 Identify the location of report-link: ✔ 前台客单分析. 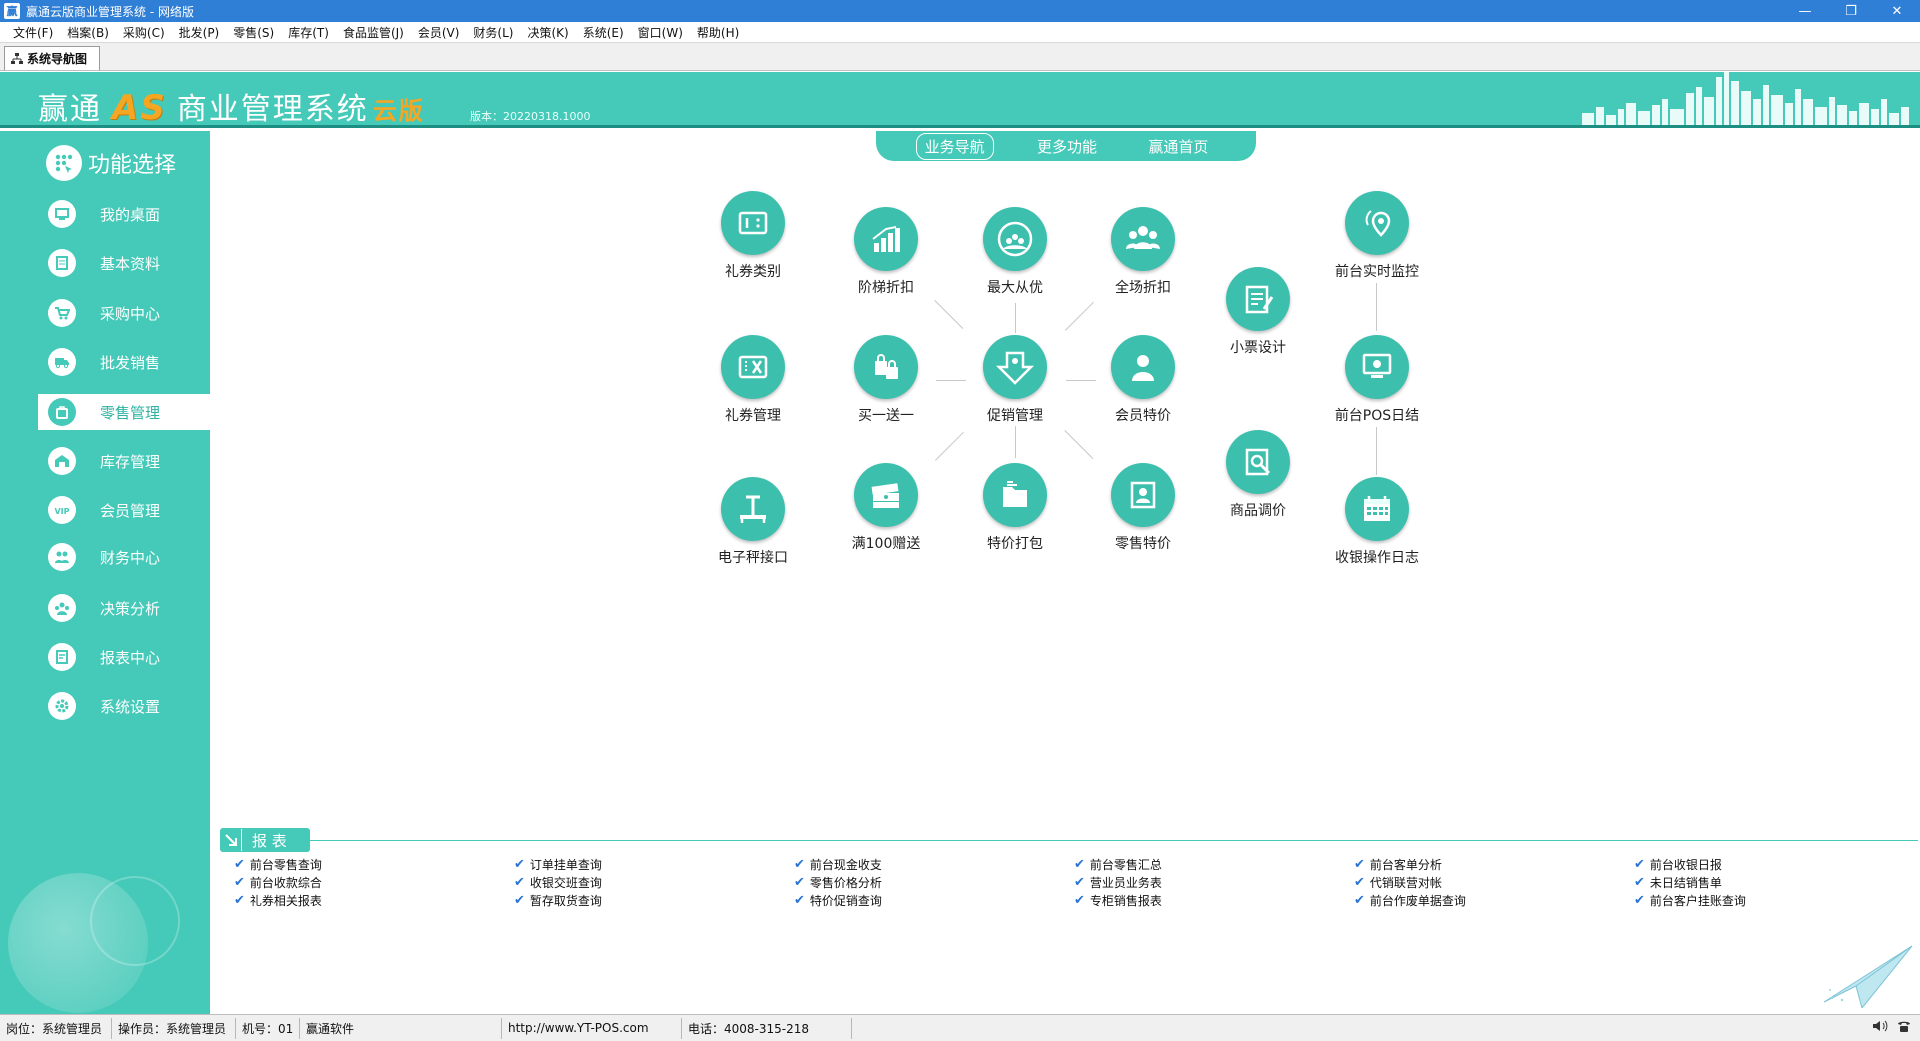
(1484, 864).